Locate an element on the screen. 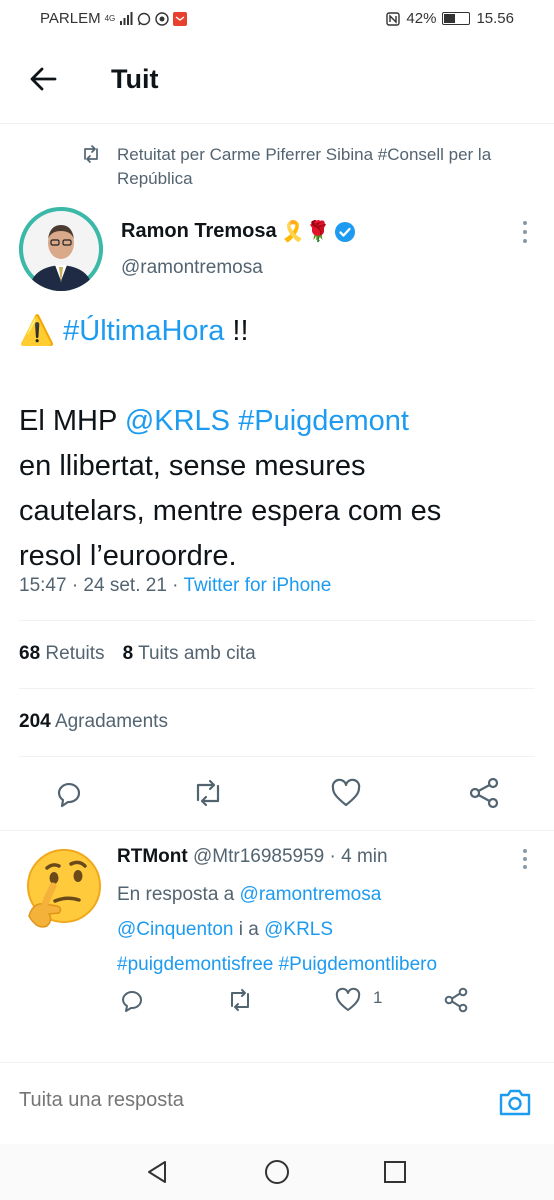 This screenshot has height=1200, width=554. reply-author-name: RTMont is located at coordinates (152, 856).